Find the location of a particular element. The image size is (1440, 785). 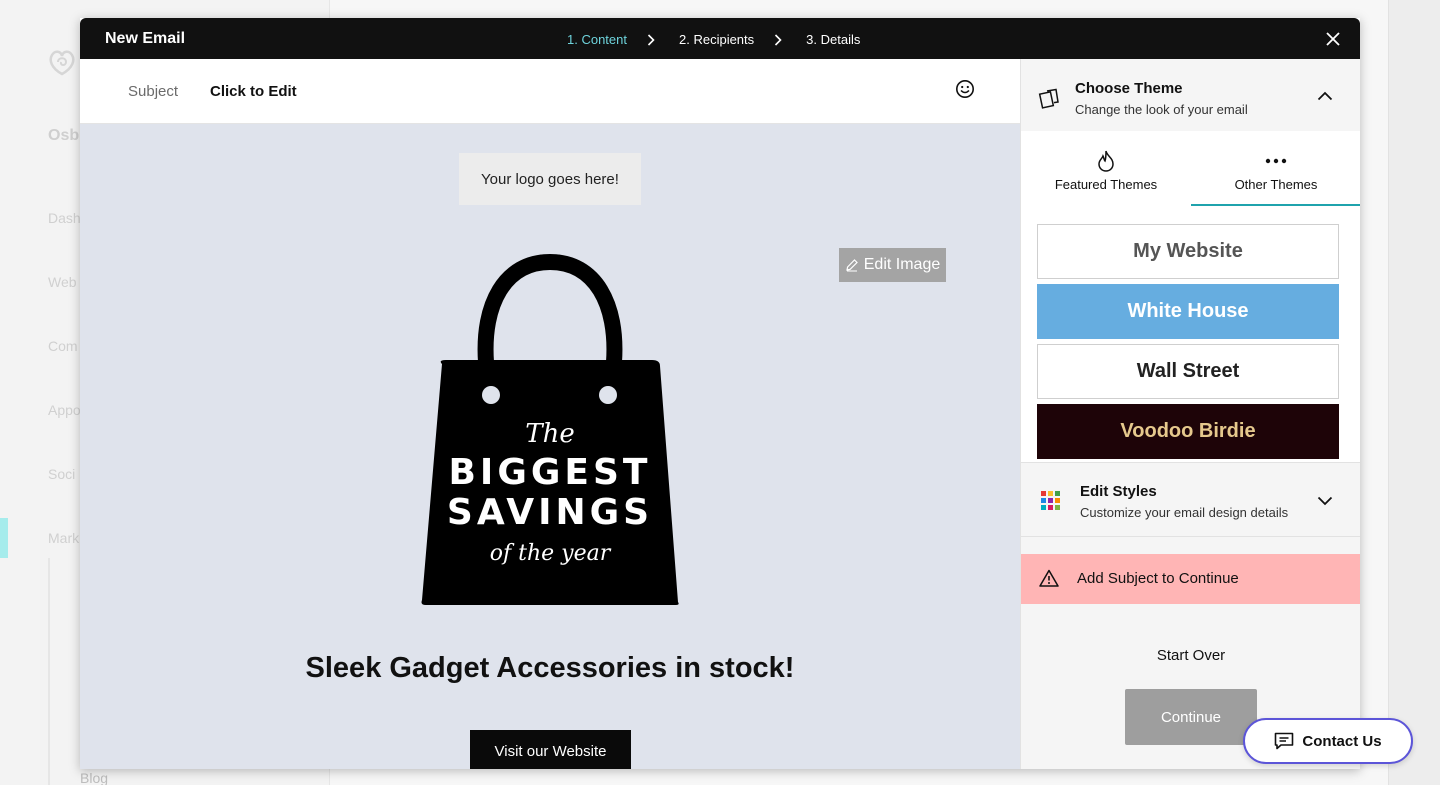

background-right-rail is located at coordinates (1414, 392).